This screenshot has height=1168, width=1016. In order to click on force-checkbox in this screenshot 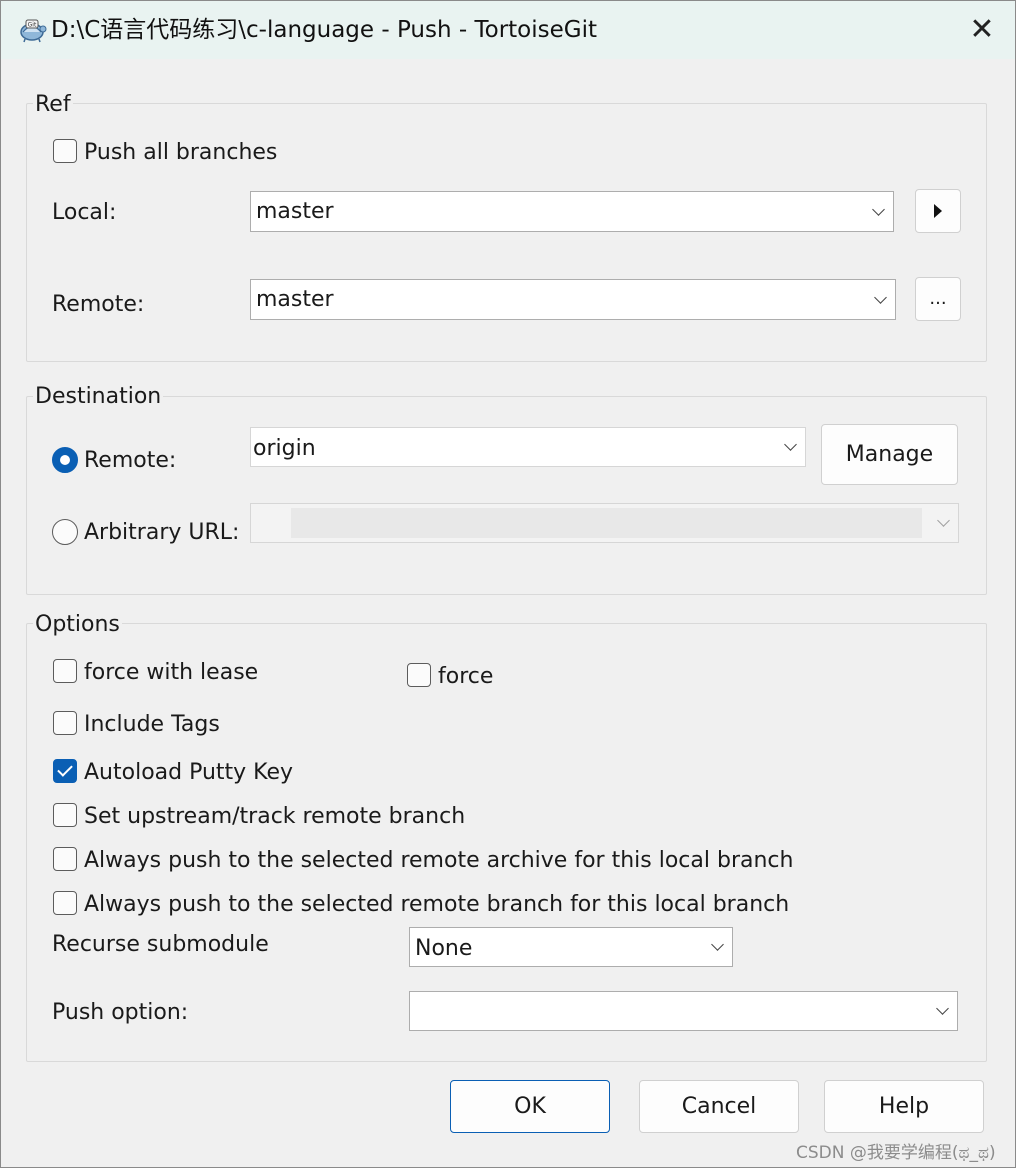, I will do `click(419, 675)`.